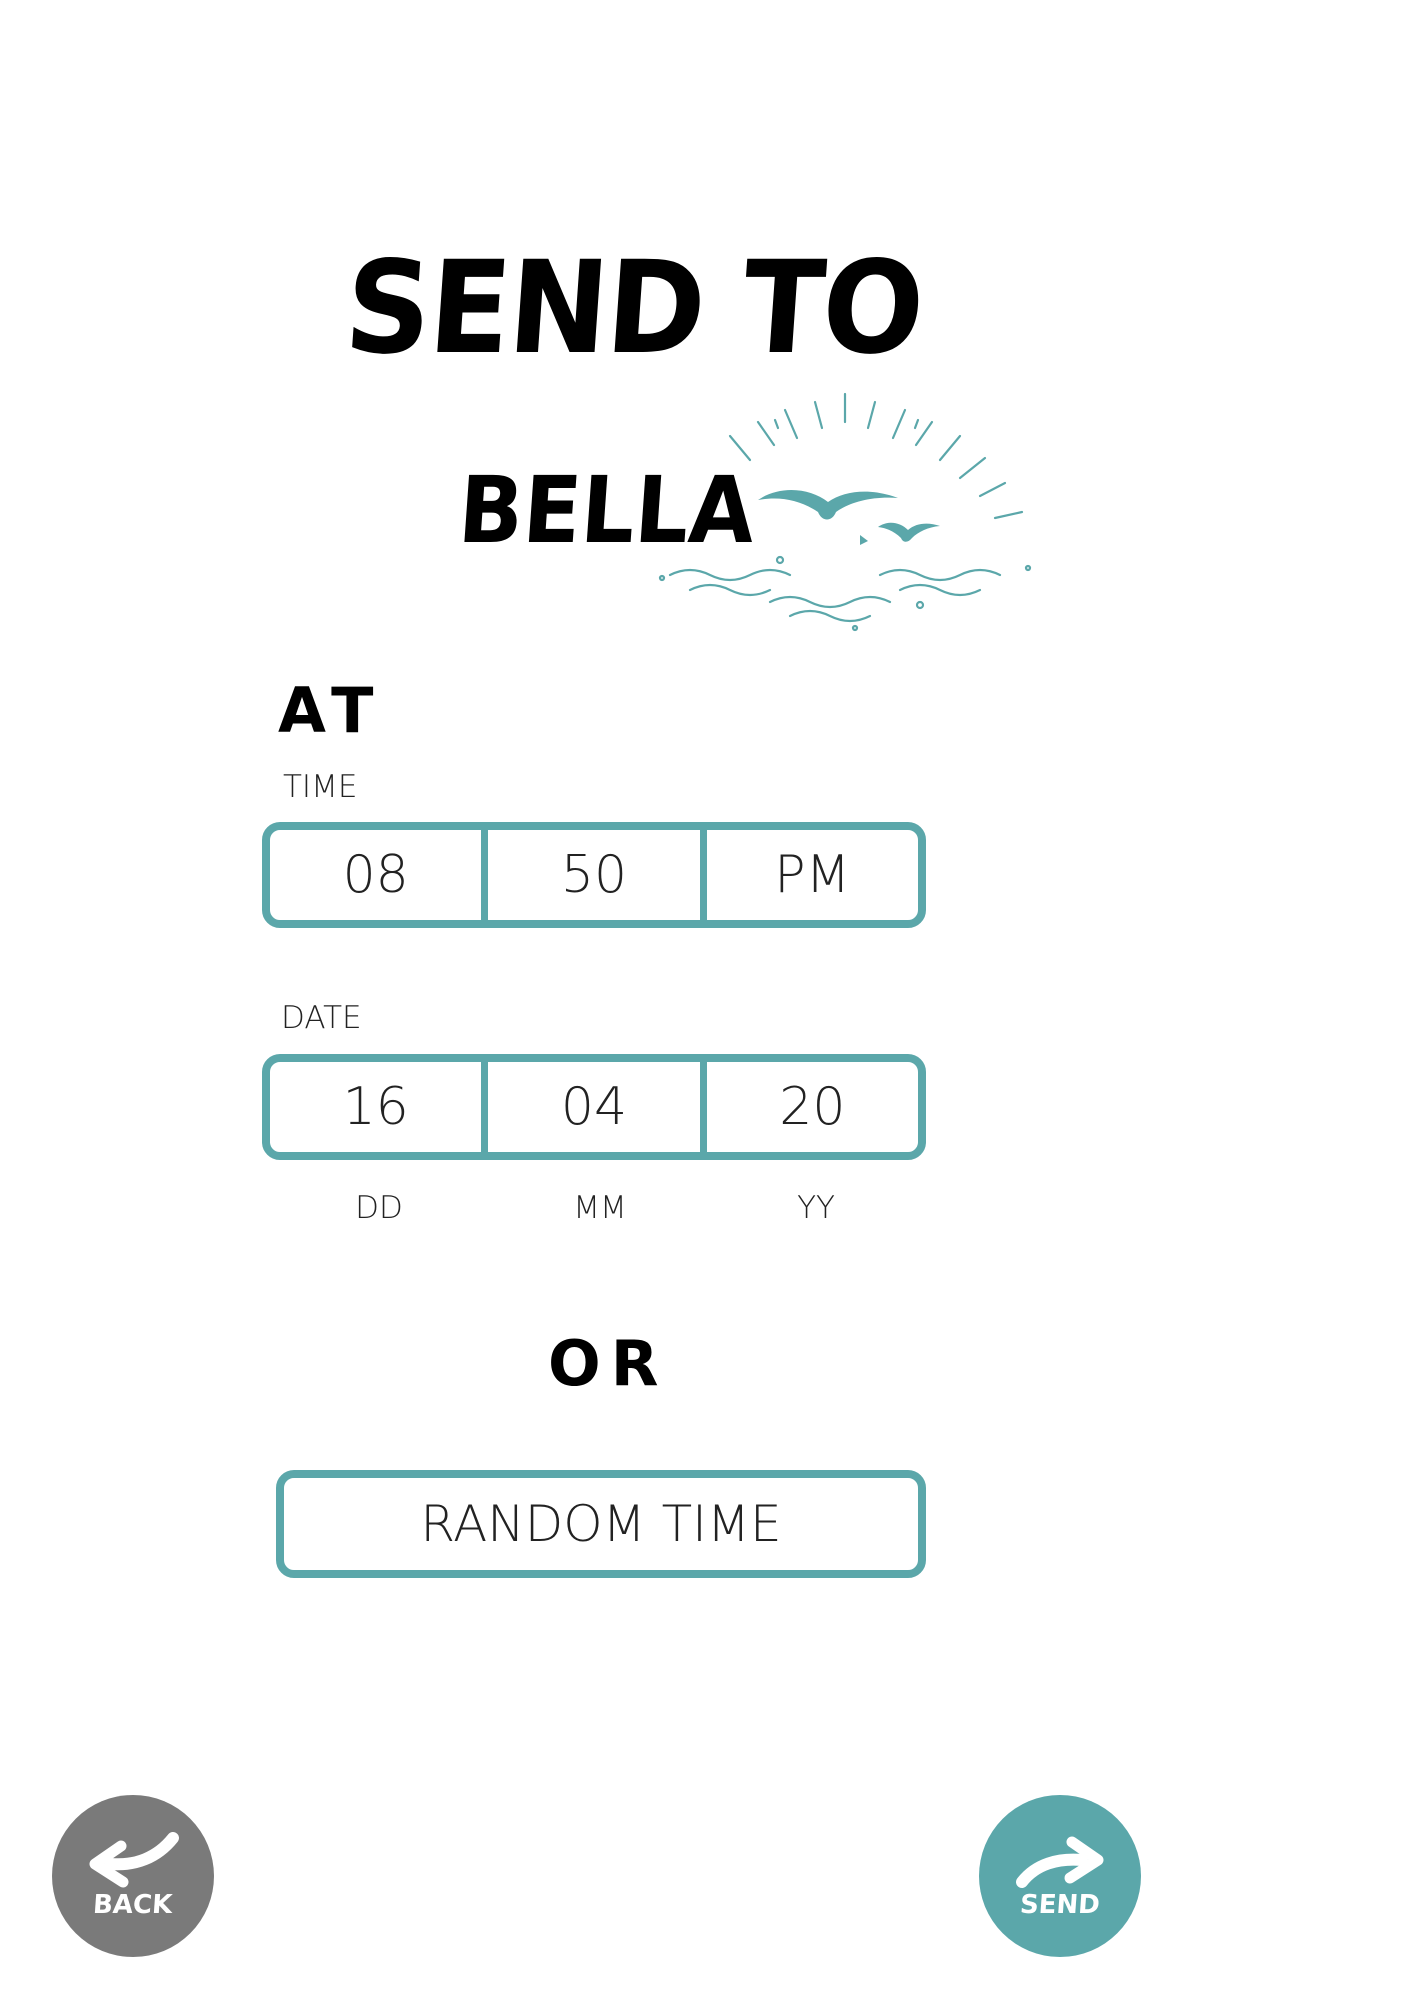 This screenshot has width=1414, height=2000. What do you see at coordinates (134, 1860) in the screenshot?
I see `arrow-back-icon` at bounding box center [134, 1860].